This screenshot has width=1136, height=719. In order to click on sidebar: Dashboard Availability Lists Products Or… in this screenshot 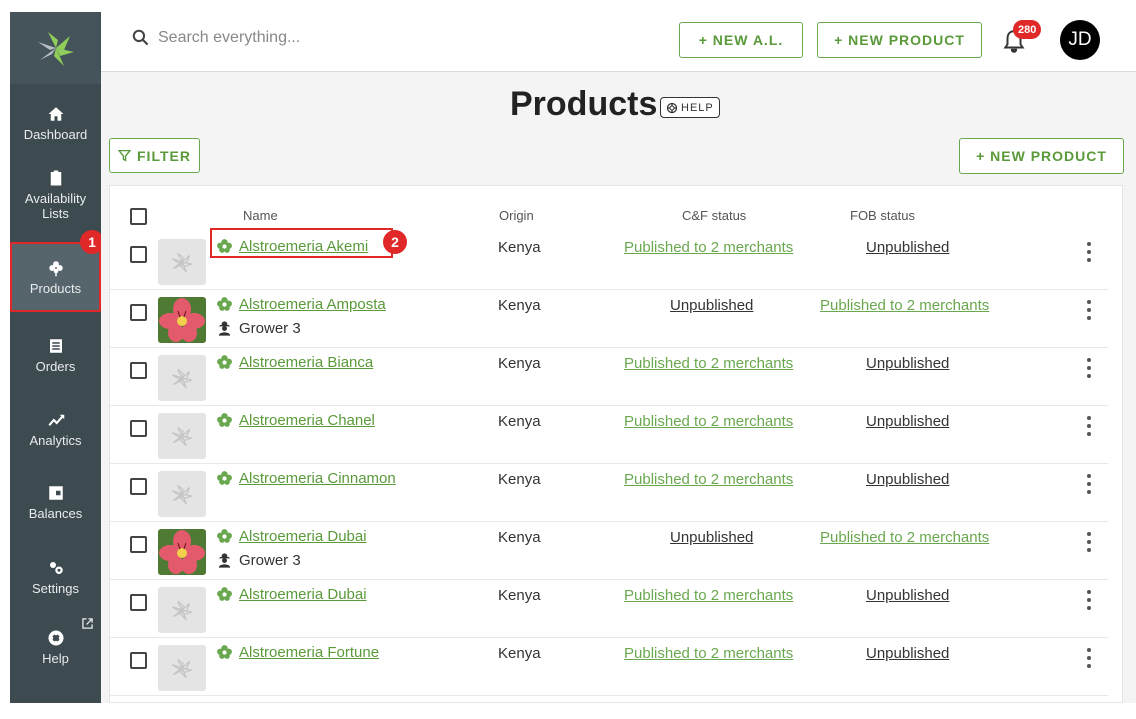, I will do `click(55, 357)`.